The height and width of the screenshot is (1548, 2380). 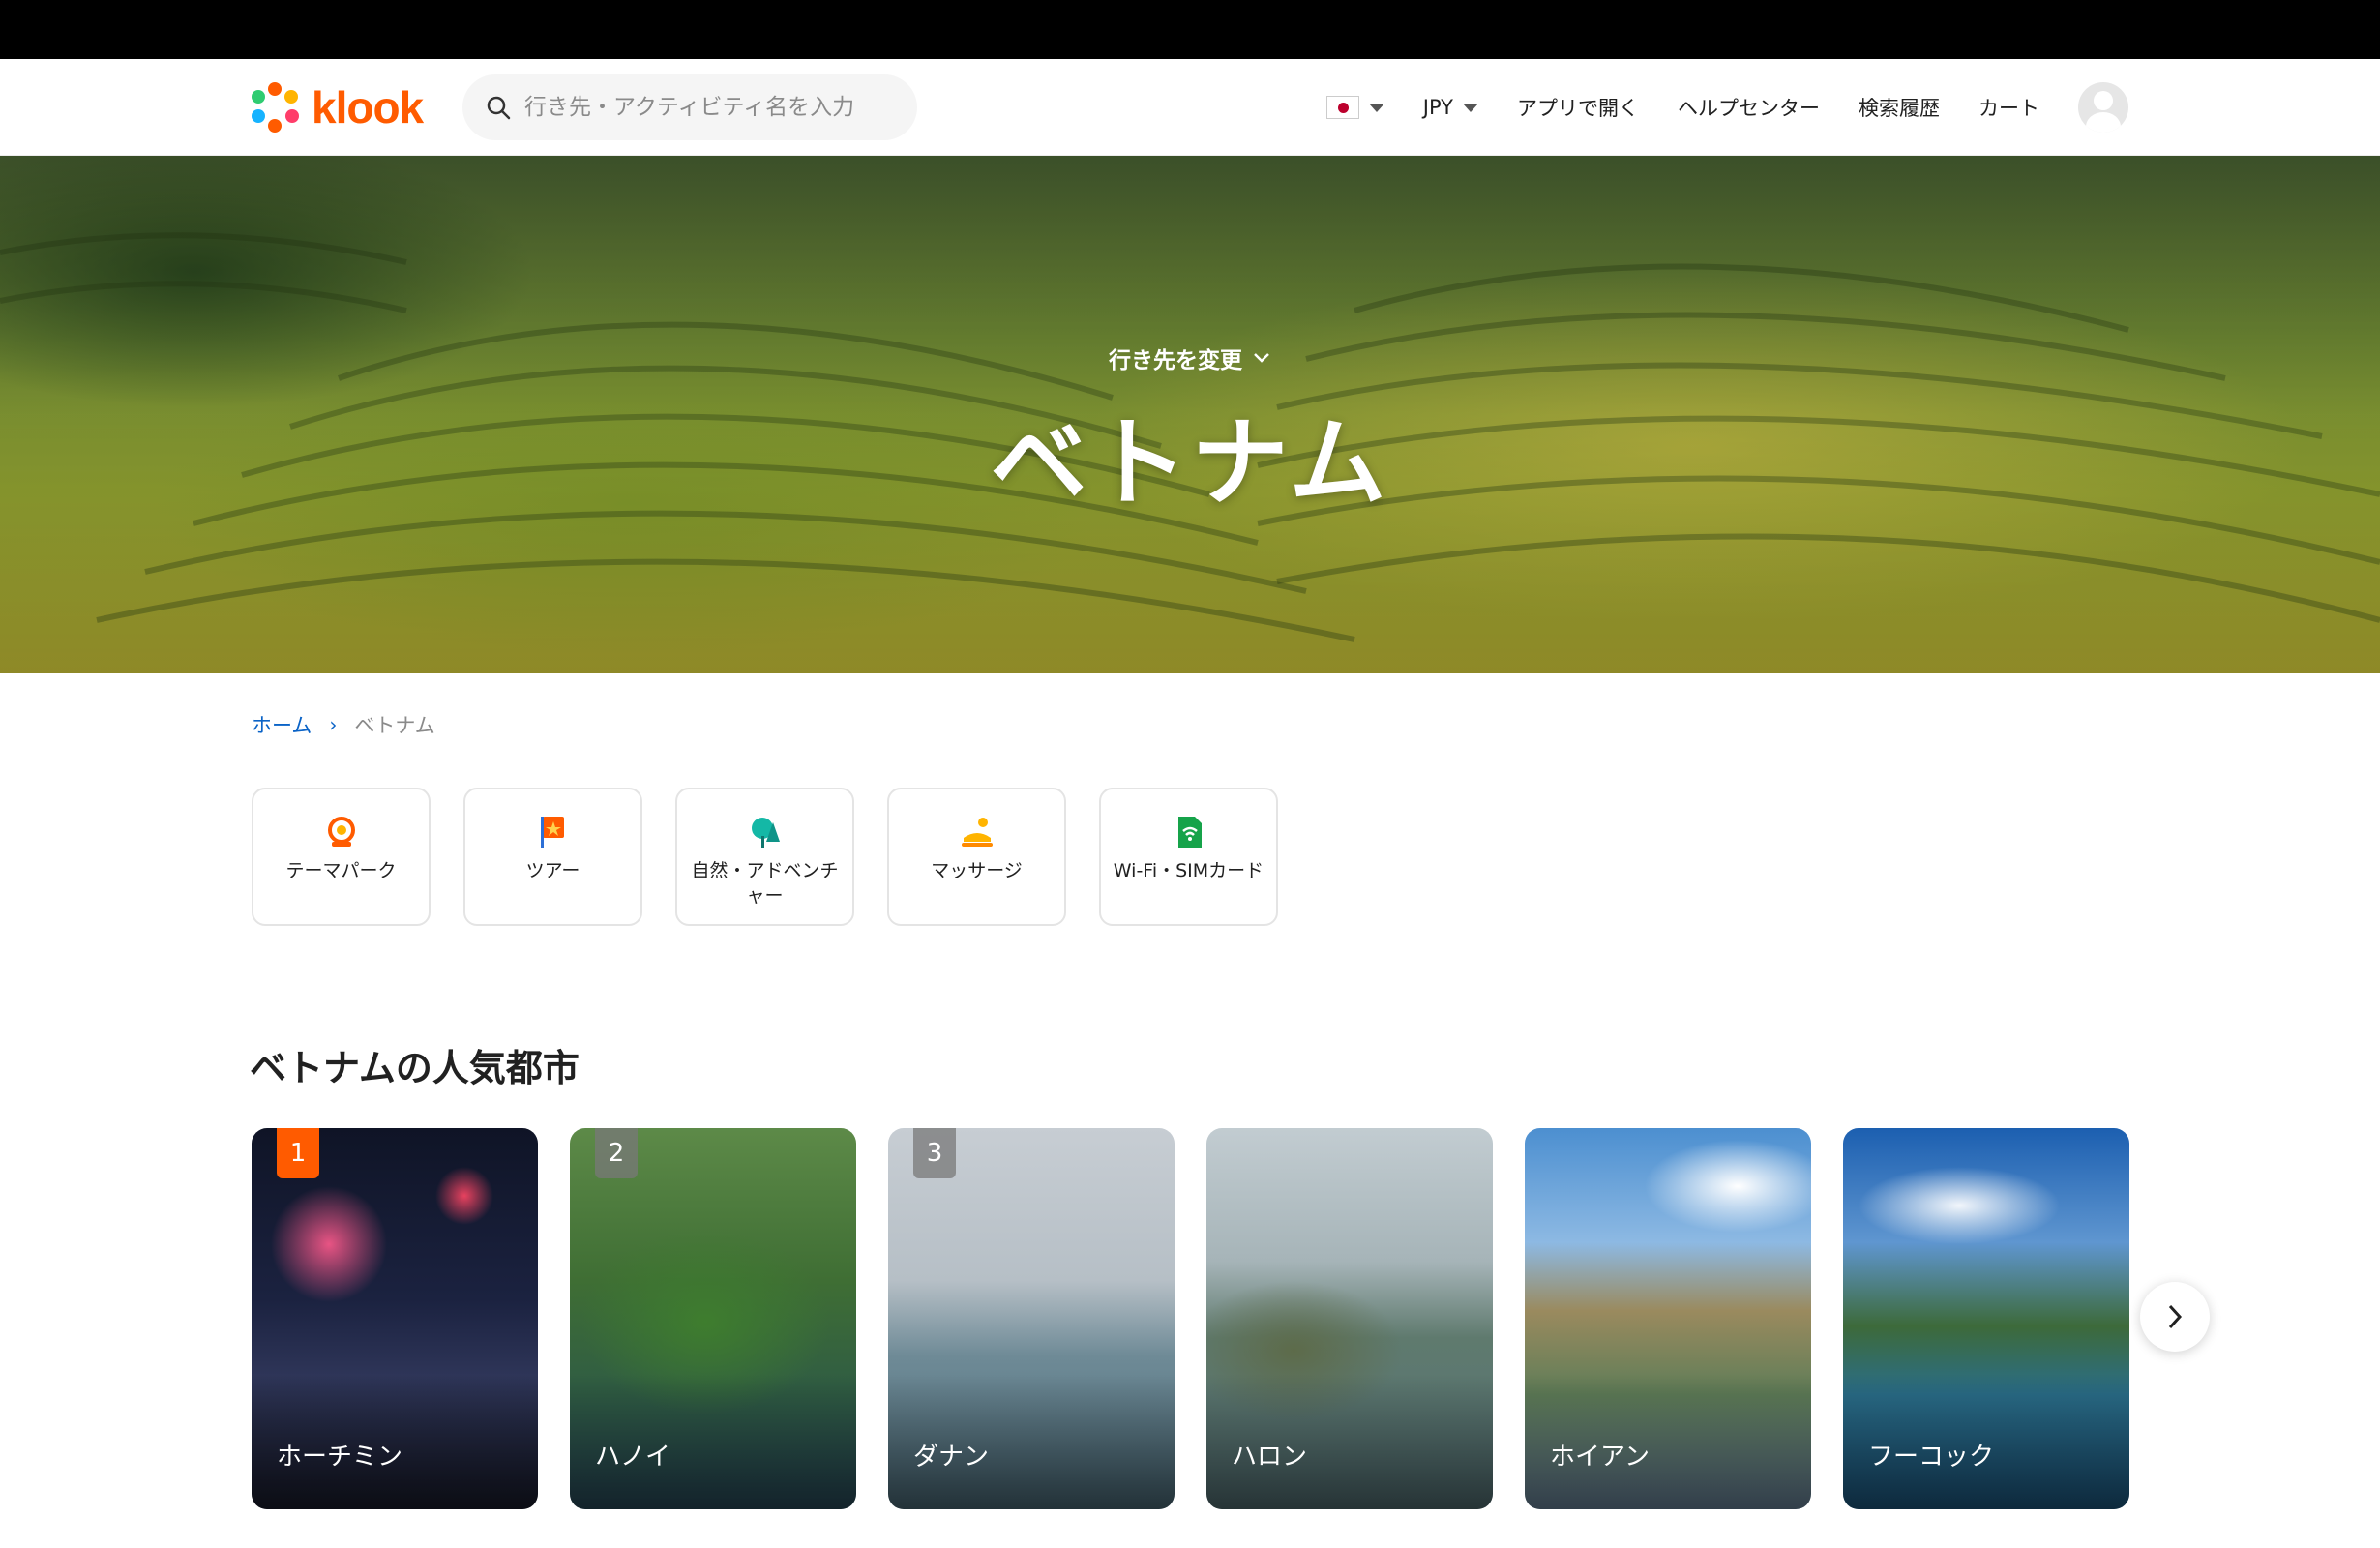 I want to click on currency-selector: JPY, so click(x=1451, y=107).